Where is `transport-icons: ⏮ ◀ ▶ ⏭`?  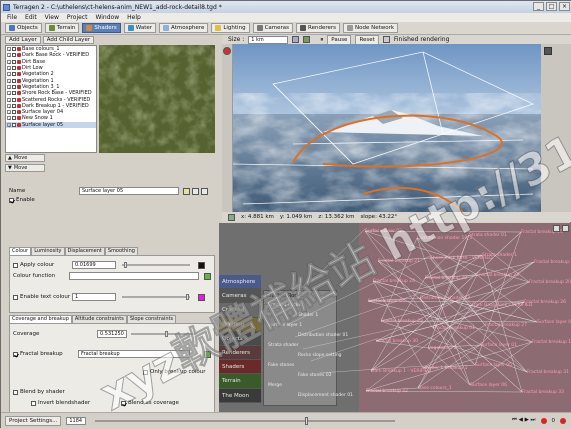
transport-icons: ⏮ ◀ ▶ ⏭ is located at coordinates (524, 420).